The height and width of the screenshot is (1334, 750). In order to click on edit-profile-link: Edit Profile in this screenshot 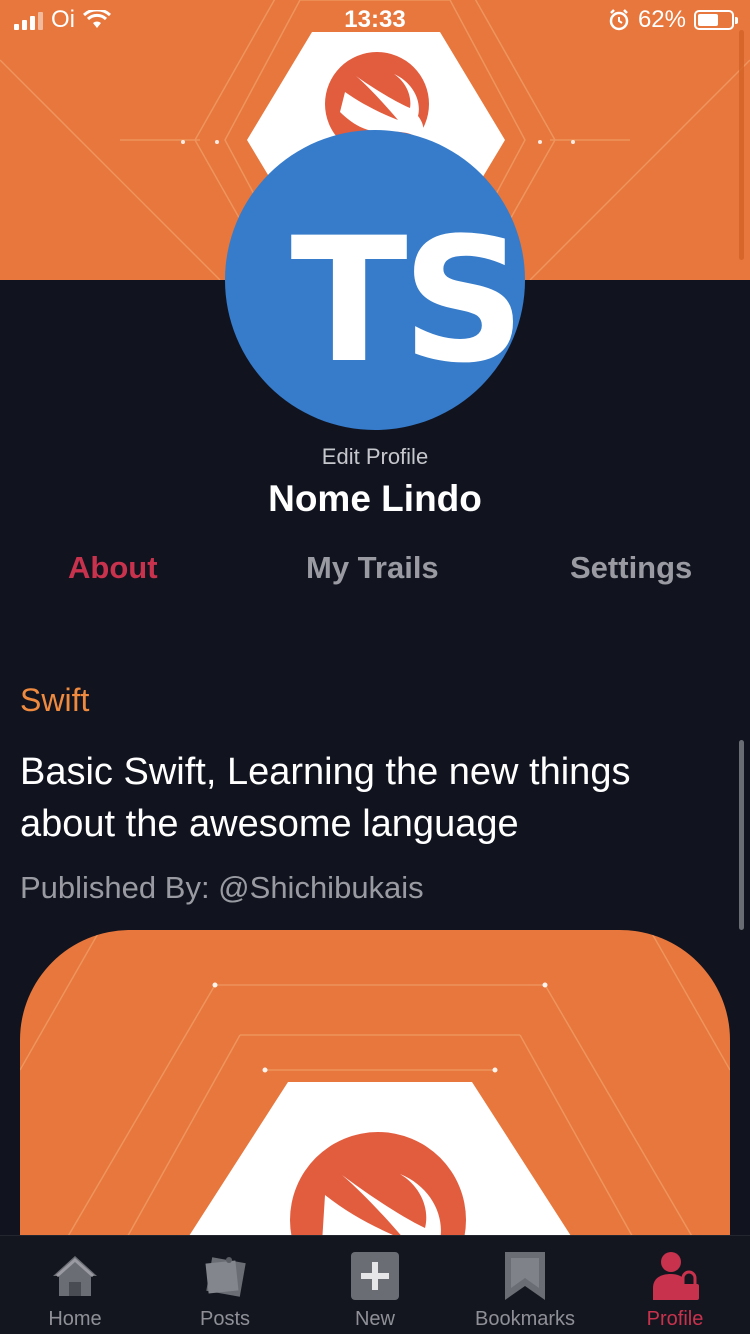, I will do `click(375, 457)`.